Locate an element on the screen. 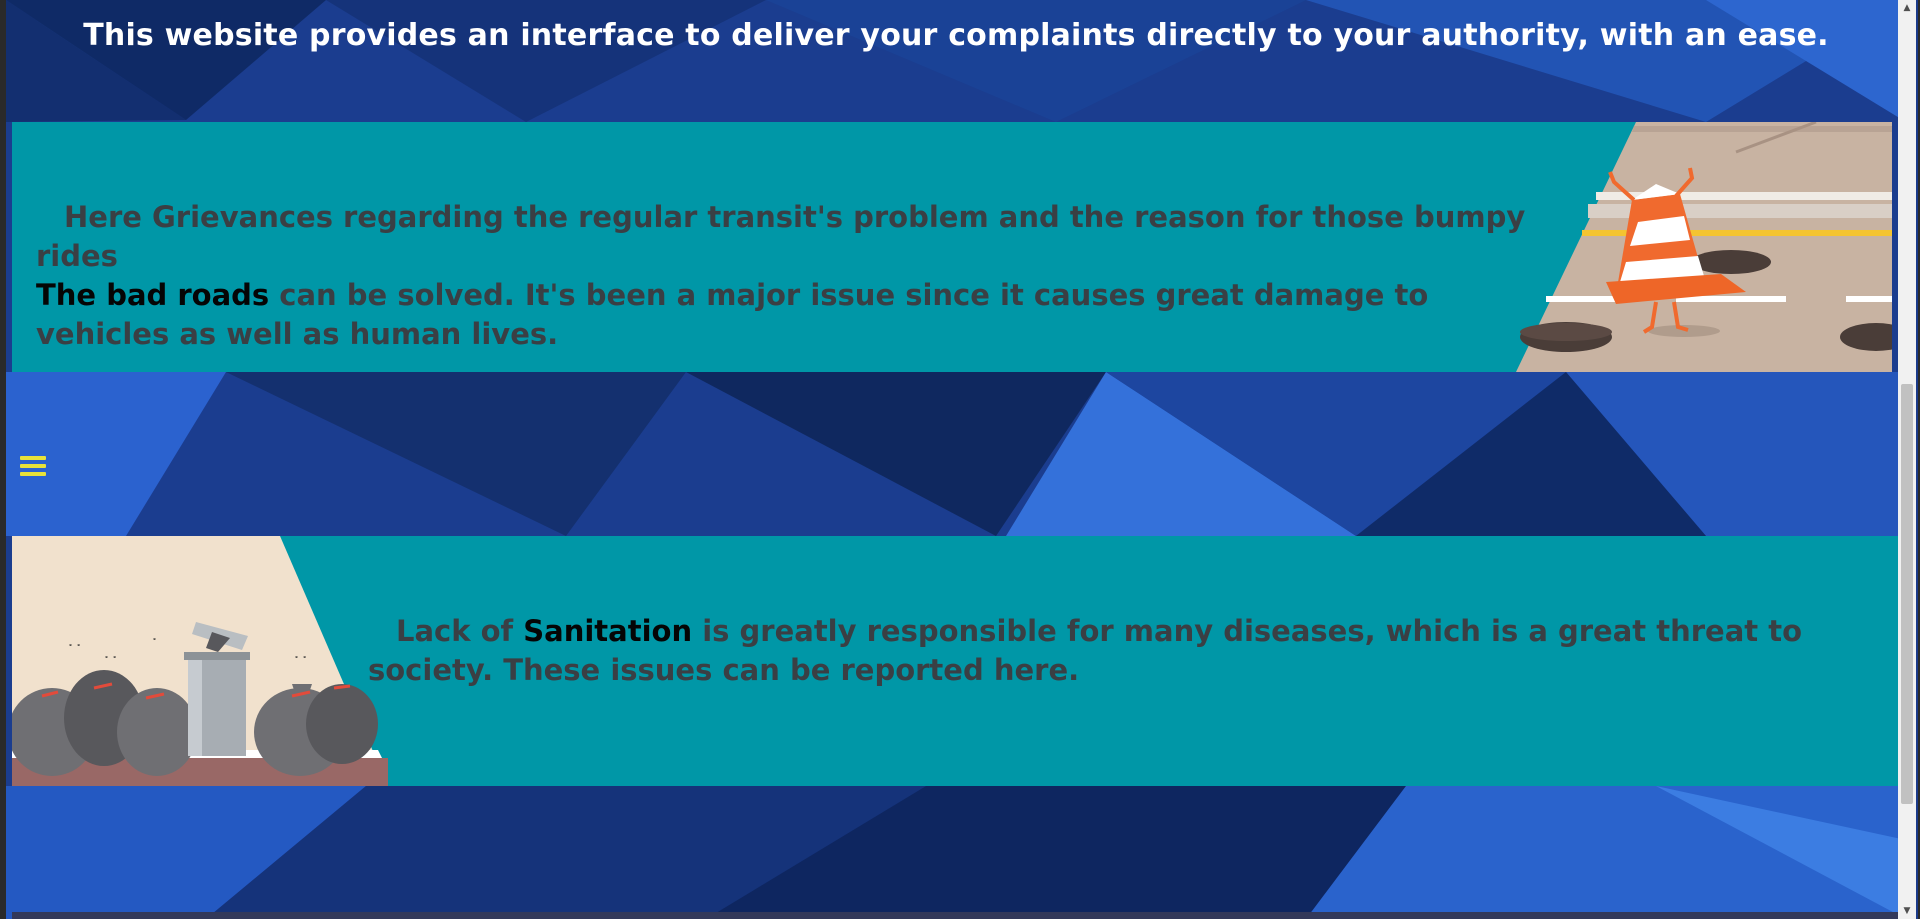 Image resolution: width=1920 pixels, height=919 pixels. sanitation-prefix: Lack of is located at coordinates (460, 631).